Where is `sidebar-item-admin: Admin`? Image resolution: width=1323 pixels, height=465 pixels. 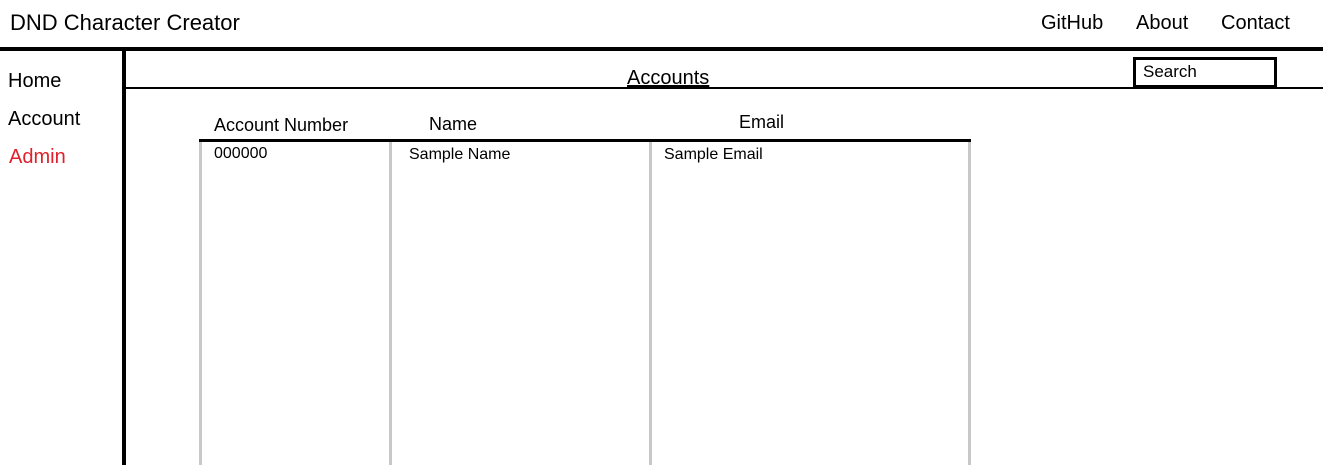
sidebar-item-admin: Admin is located at coordinates (37, 157).